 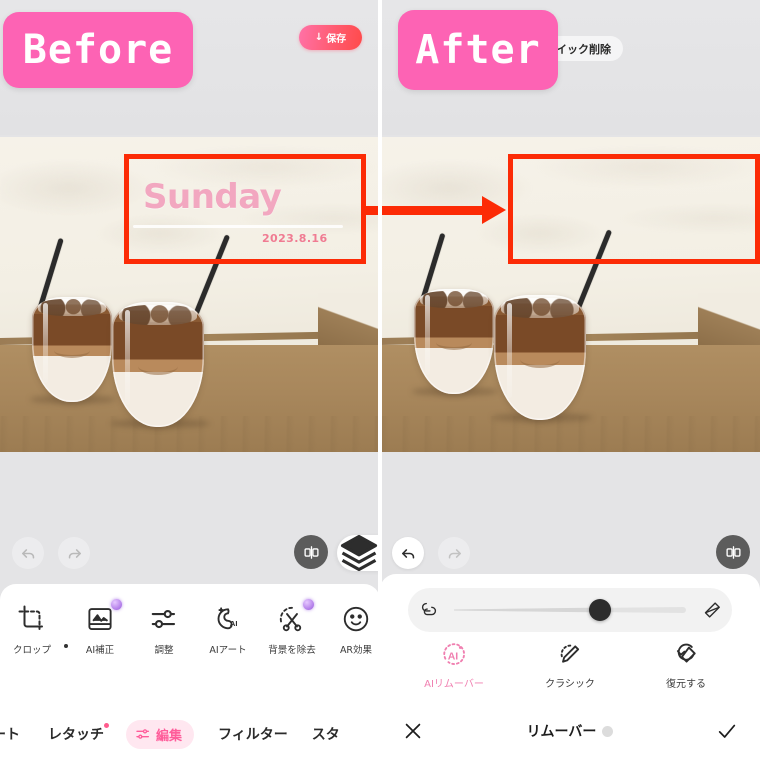 What do you see at coordinates (336, 39) in the screenshot?
I see `save-button-label: 保存` at bounding box center [336, 39].